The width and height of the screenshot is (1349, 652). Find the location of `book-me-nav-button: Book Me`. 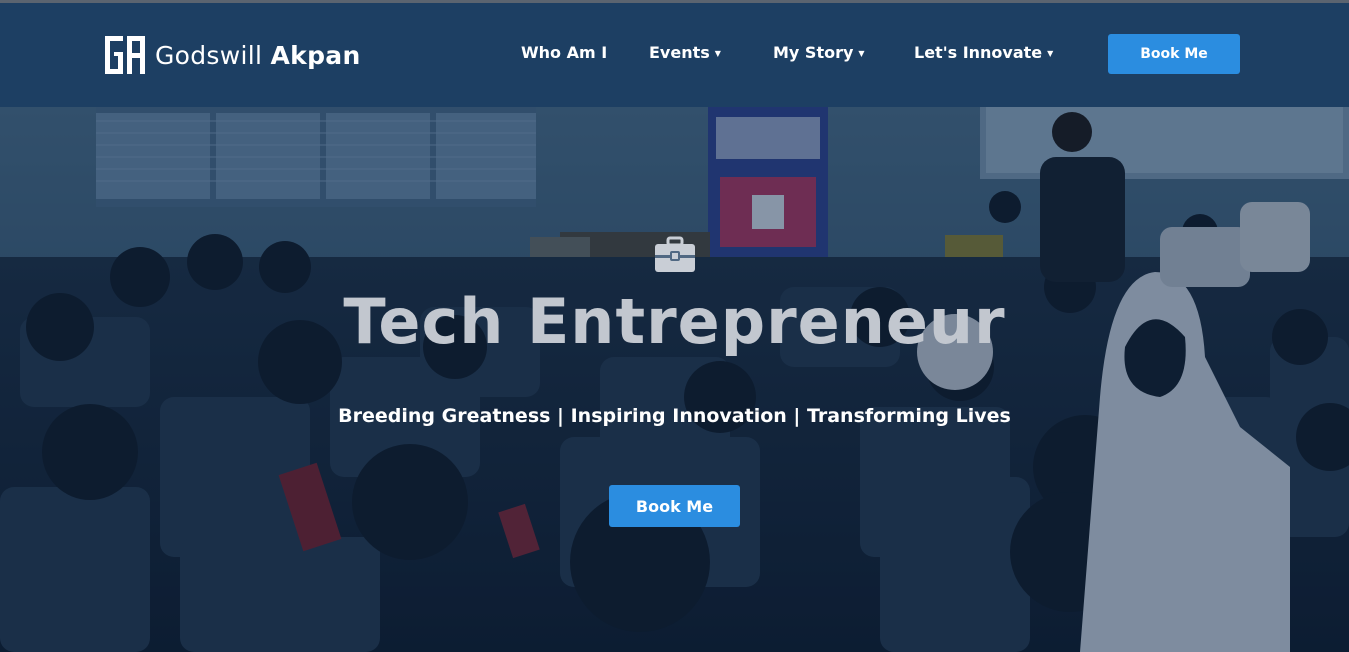

book-me-nav-button: Book Me is located at coordinates (1174, 54).